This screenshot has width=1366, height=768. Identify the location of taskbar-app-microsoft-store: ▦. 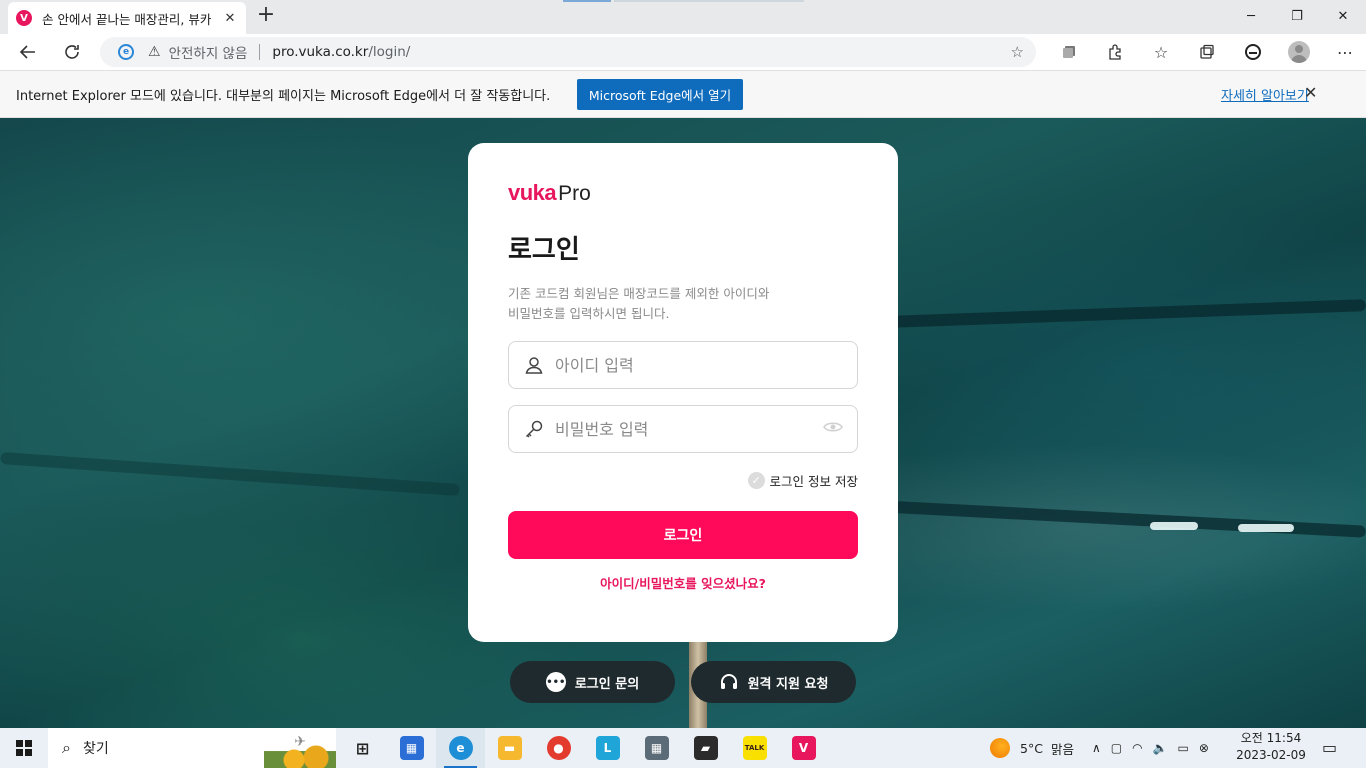
(411, 748).